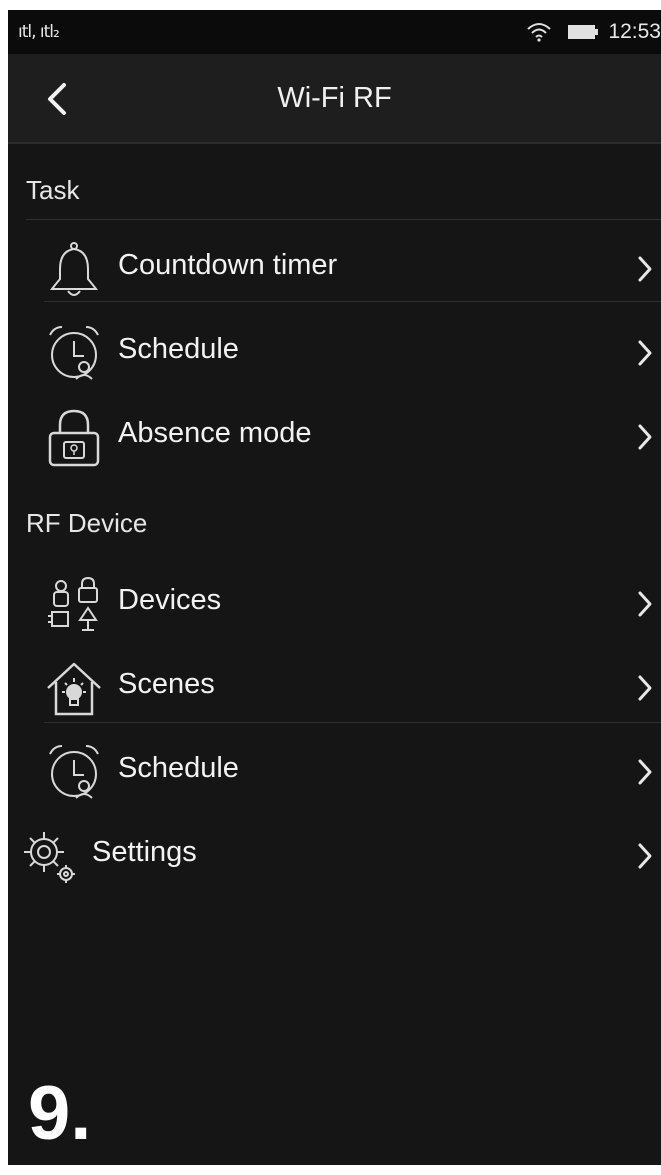 This screenshot has height=1175, width=661. Describe the element at coordinates (144, 852) in the screenshot. I see `menu-item-label: Settings` at that location.